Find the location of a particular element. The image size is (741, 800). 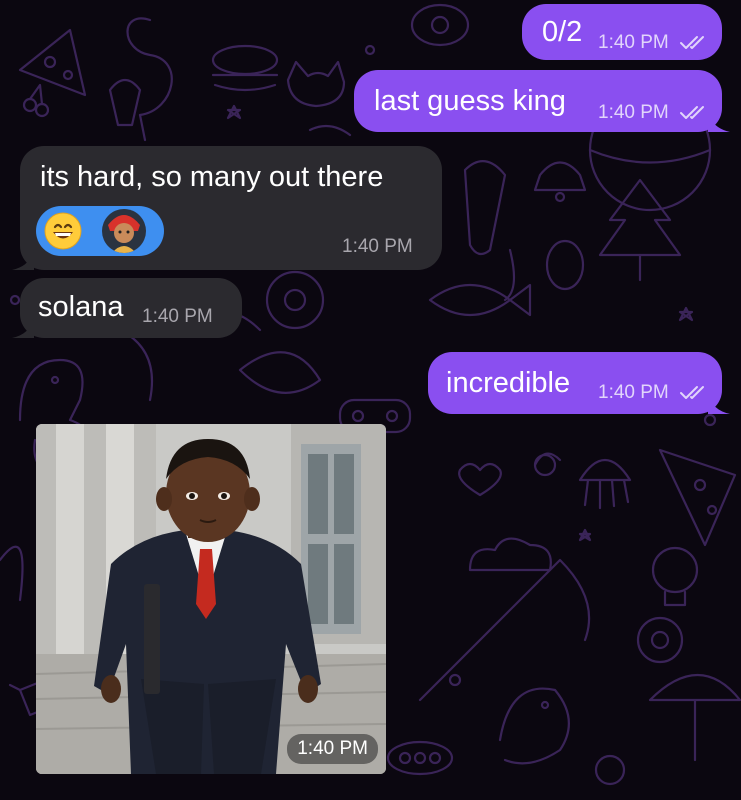

outgoing-message: last guess king 1:40 PM is located at coordinates (542, 101).